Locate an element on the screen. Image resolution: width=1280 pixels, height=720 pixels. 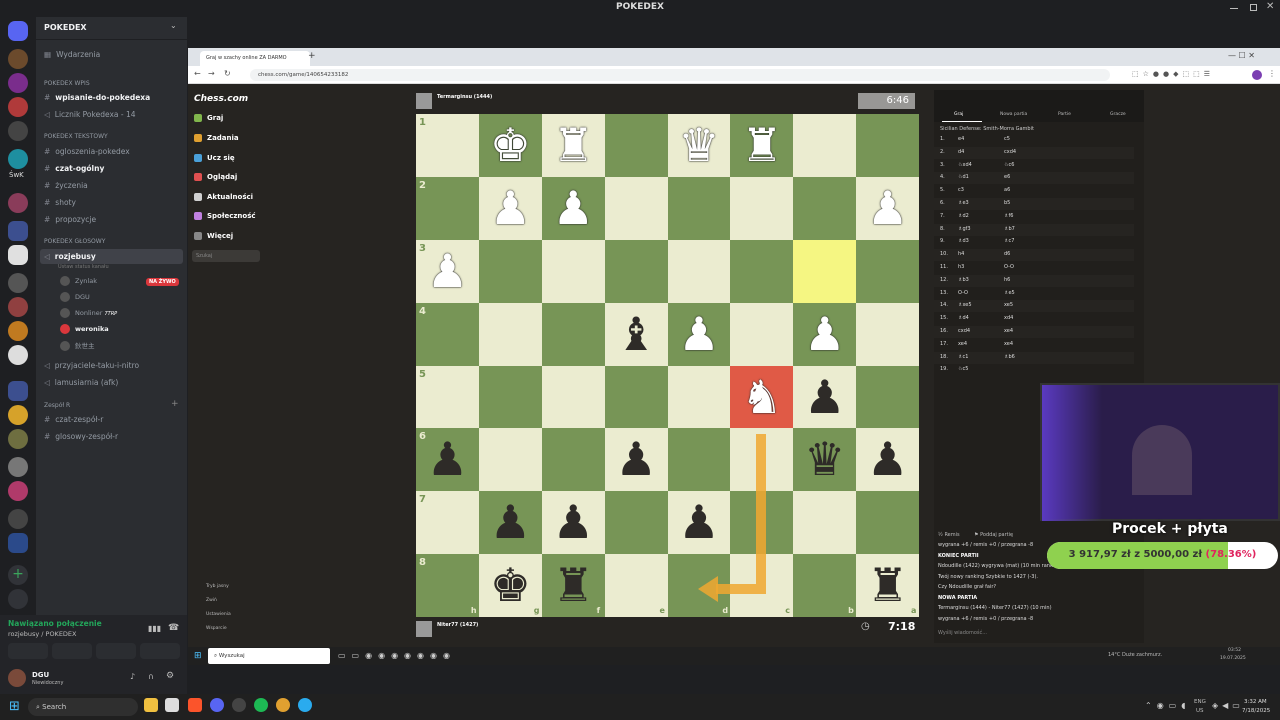
move-san: ♘xd4 is located at coordinates (965, 165).